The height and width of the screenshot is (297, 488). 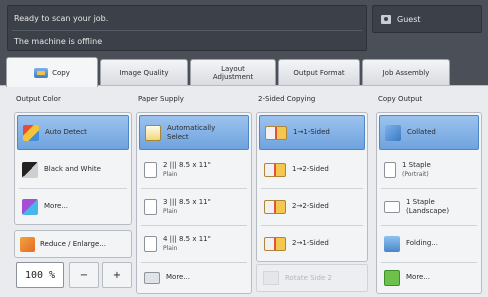 I want to click on tab-label: Output Format, so click(x=319, y=72).